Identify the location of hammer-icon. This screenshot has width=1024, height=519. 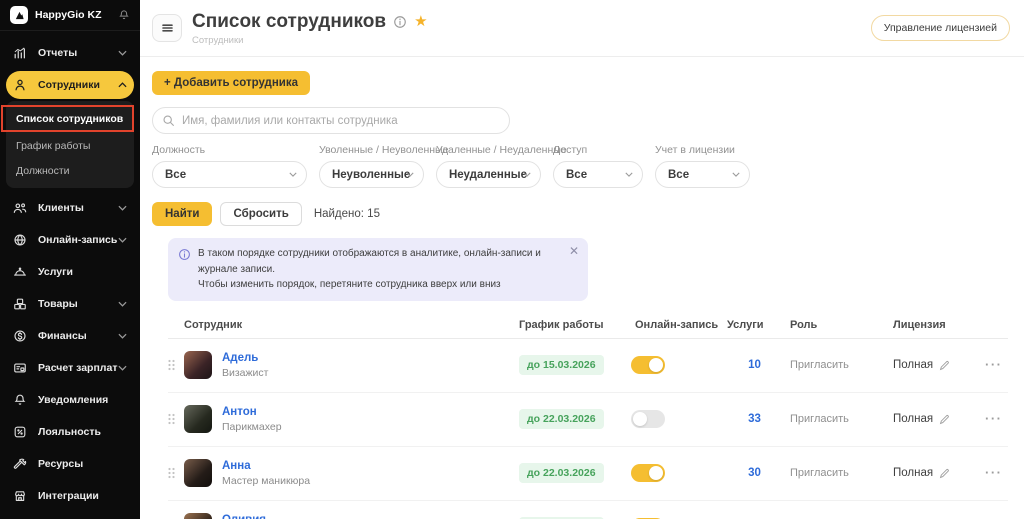
(20, 464).